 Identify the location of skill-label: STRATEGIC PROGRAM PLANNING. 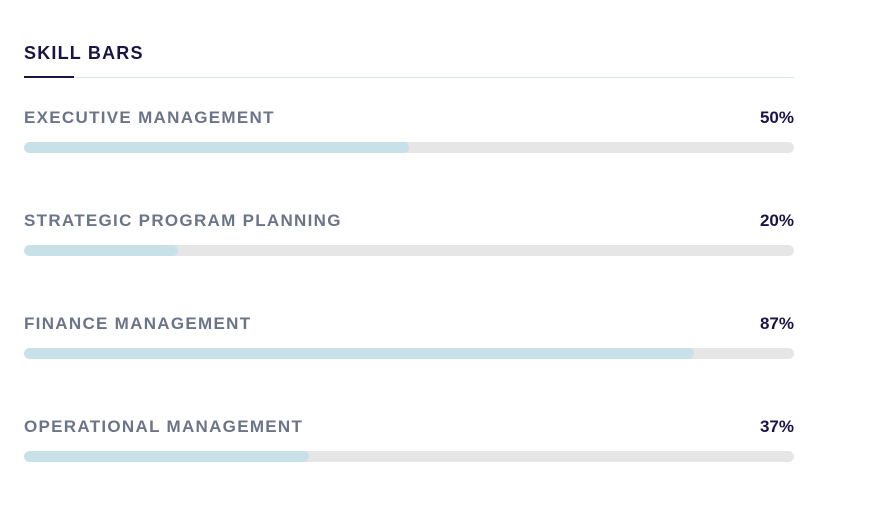
(183, 220).